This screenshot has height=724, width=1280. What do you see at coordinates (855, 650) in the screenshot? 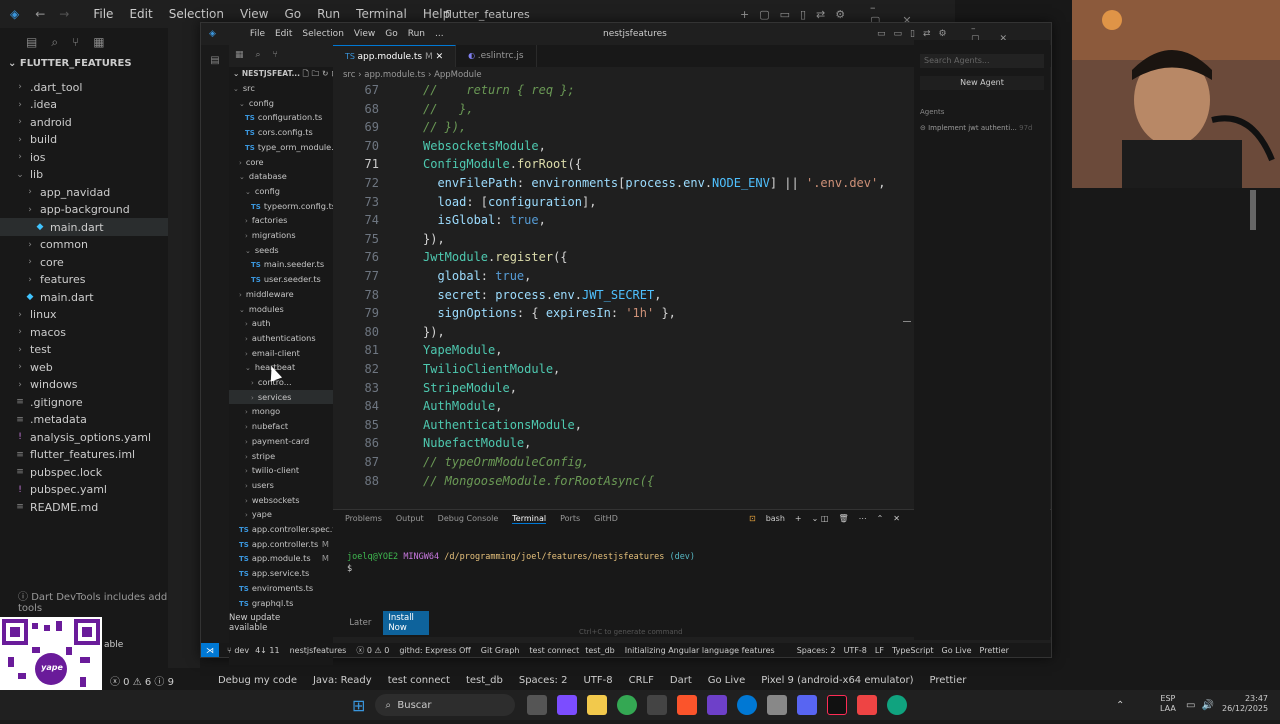
I see `encoding-item: UTF-8` at bounding box center [855, 650].